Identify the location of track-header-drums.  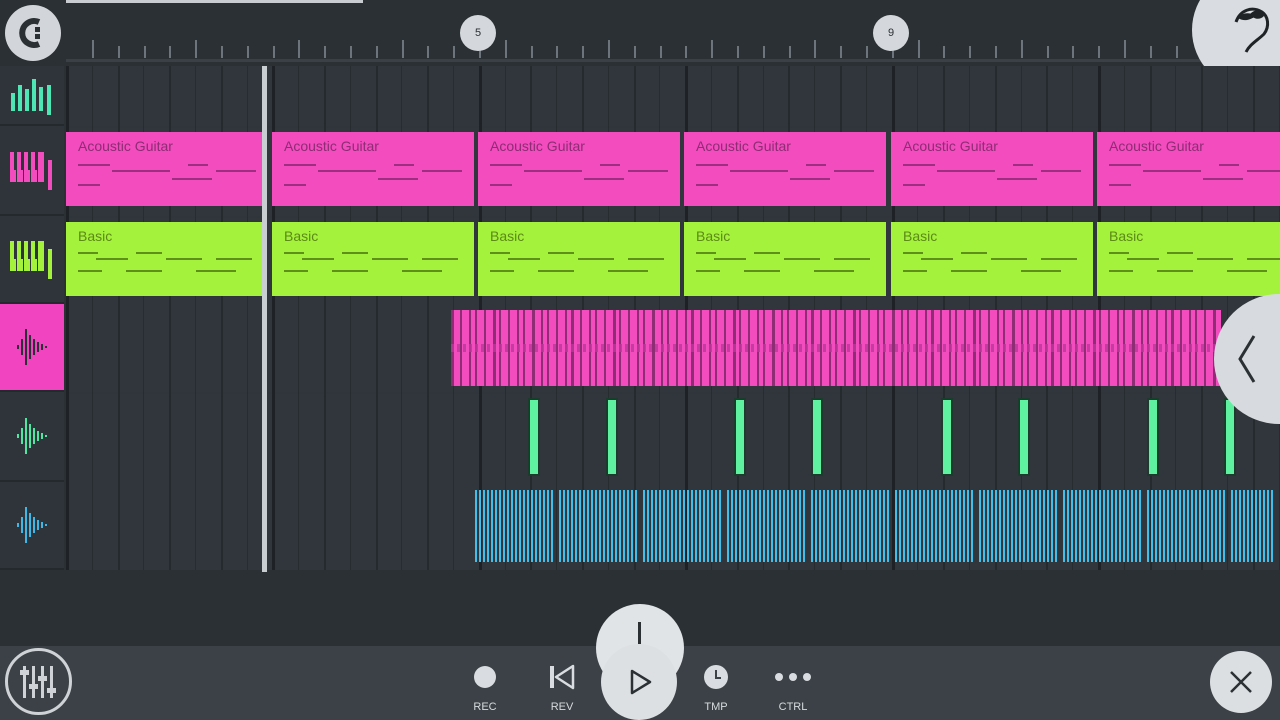
(32, 96).